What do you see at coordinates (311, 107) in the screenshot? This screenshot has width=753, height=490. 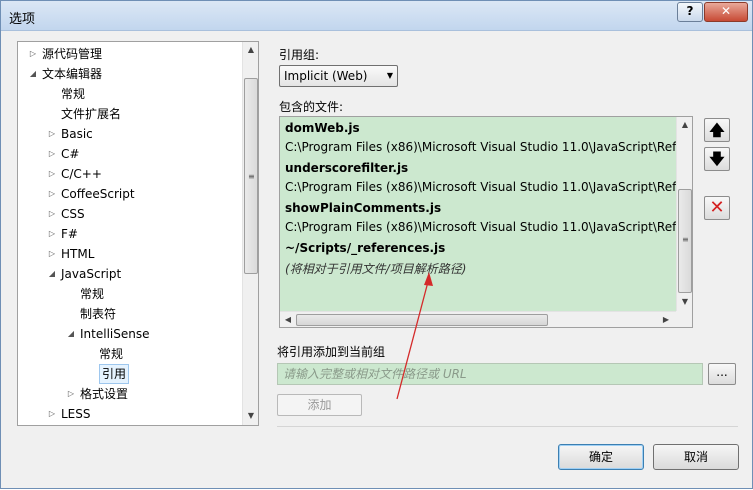 I see `included-files-label: 包含的文件:` at bounding box center [311, 107].